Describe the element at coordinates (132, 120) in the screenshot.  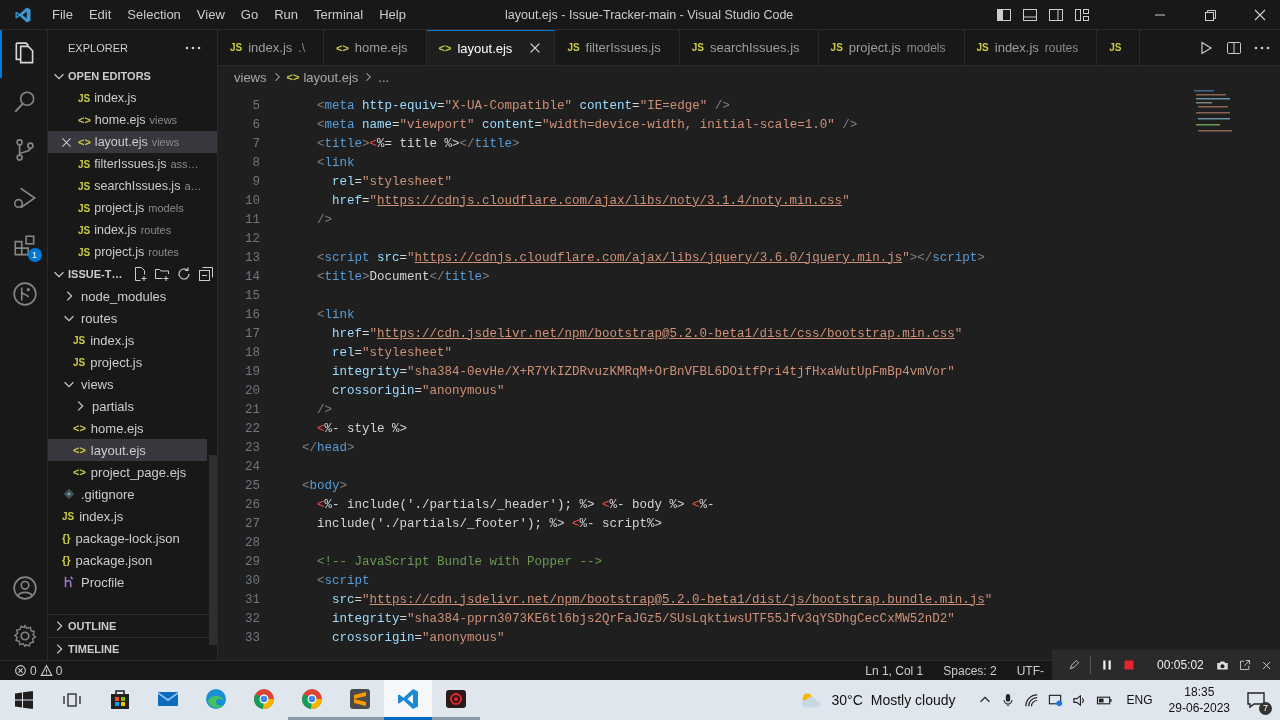
I see `open-editor-item: <> home.ejs views` at that location.